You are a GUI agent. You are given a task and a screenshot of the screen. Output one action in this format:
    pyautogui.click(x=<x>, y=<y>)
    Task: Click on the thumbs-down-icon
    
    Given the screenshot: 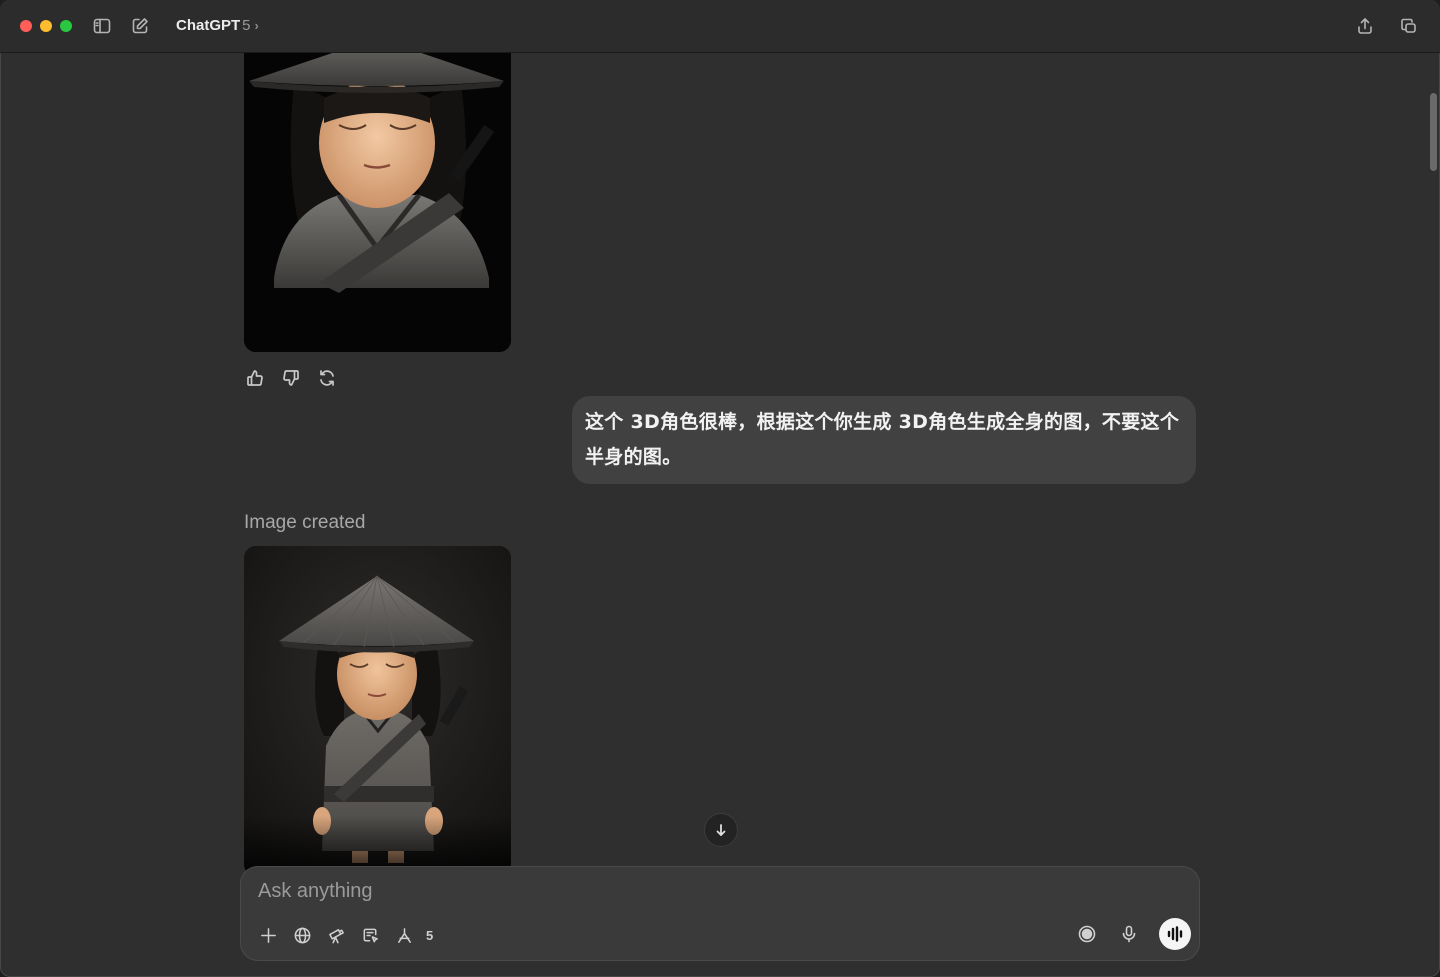 What is the action you would take?
    pyautogui.click(x=291, y=378)
    